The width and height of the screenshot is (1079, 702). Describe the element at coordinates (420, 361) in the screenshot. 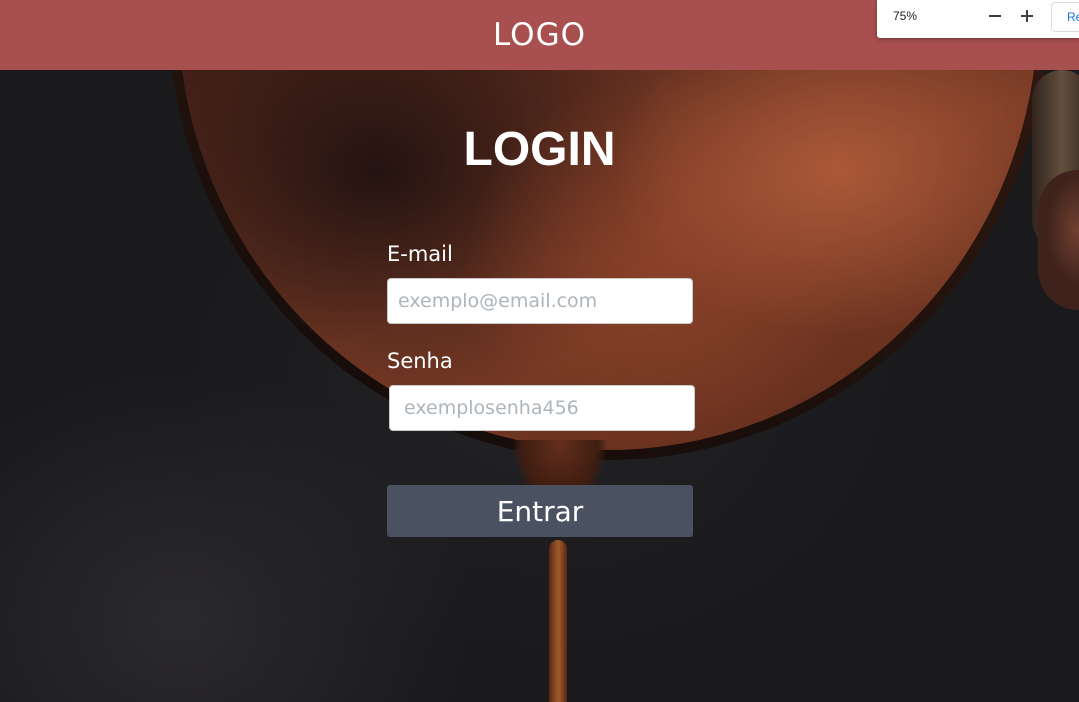

I see `password-label: Senha` at that location.